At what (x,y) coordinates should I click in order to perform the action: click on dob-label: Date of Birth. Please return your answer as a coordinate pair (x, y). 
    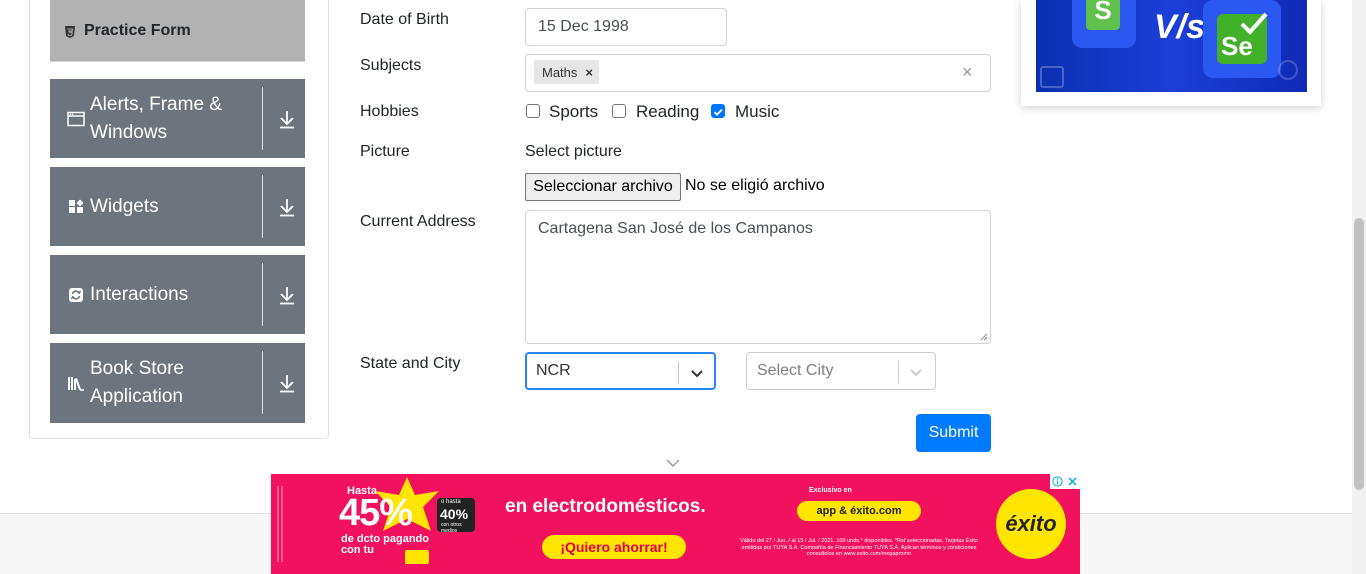
    Looking at the image, I should click on (404, 19).